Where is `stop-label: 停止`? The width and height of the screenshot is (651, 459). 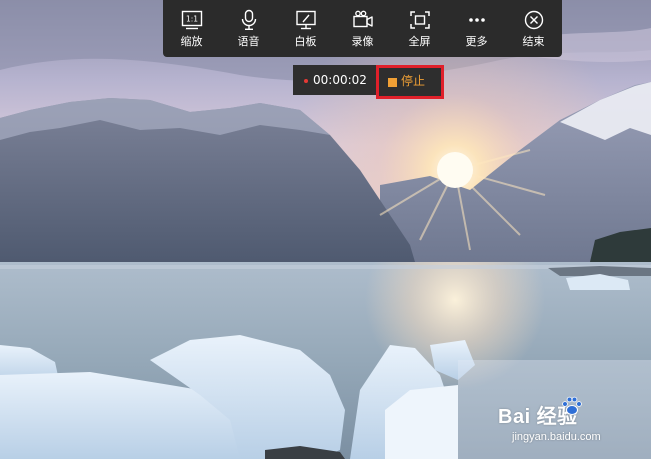 stop-label: 停止 is located at coordinates (413, 81).